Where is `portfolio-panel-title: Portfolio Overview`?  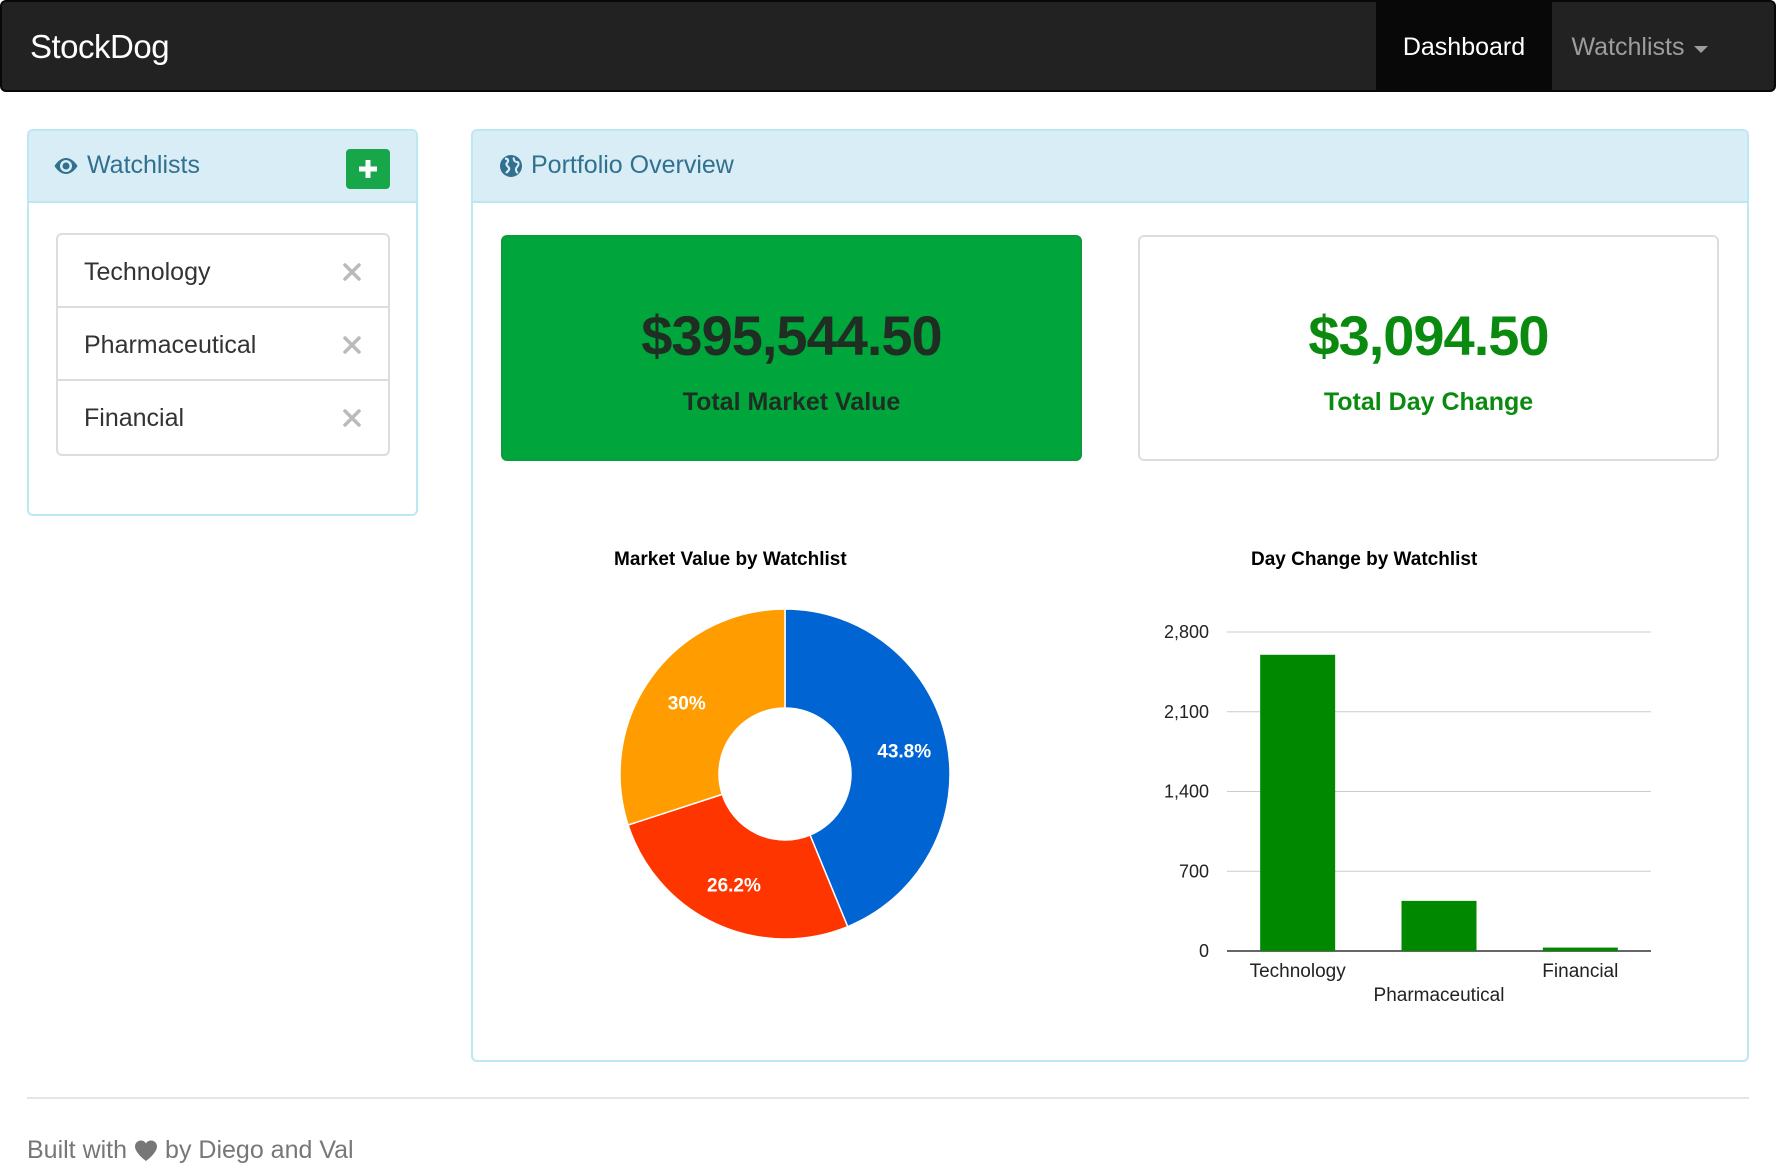 portfolio-panel-title: Portfolio Overview is located at coordinates (616, 165).